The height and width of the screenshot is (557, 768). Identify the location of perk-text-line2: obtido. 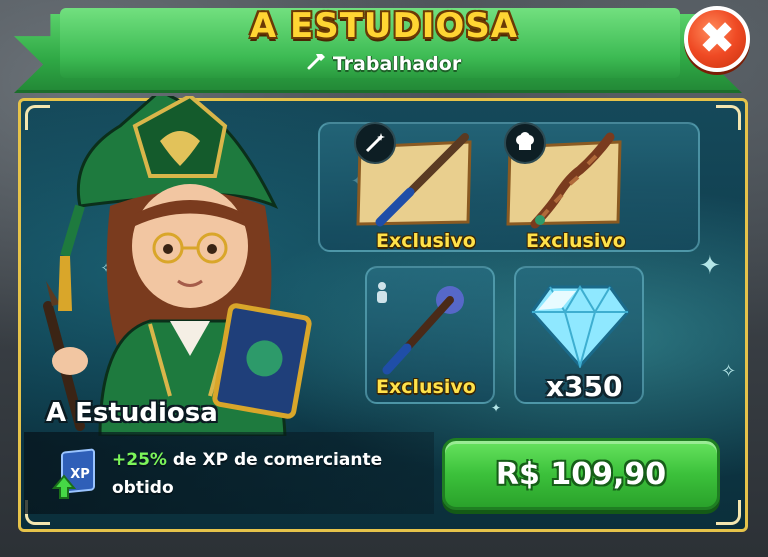
(143, 488).